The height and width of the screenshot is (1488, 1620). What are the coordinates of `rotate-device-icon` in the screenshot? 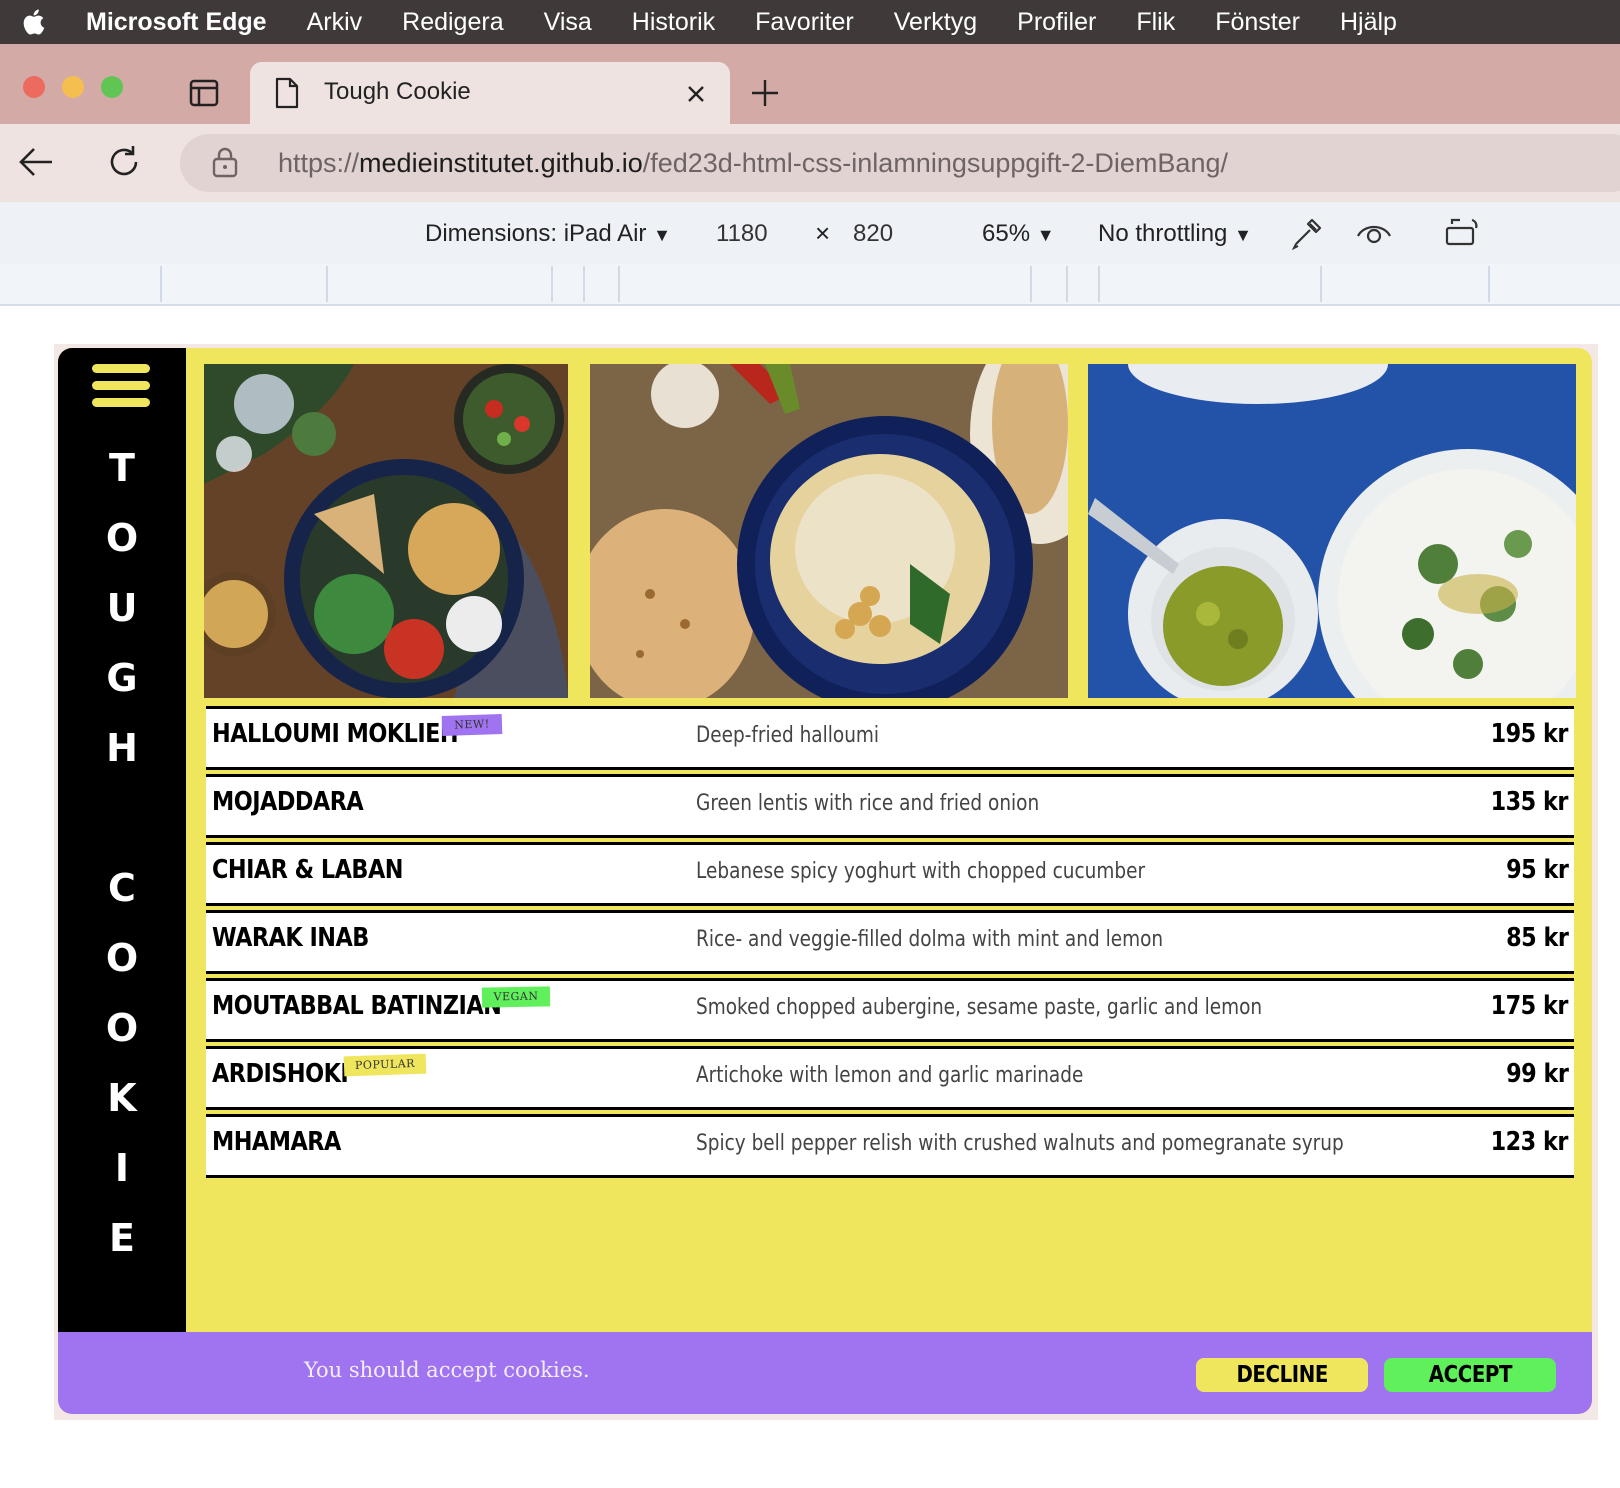 It's located at (1462, 232).